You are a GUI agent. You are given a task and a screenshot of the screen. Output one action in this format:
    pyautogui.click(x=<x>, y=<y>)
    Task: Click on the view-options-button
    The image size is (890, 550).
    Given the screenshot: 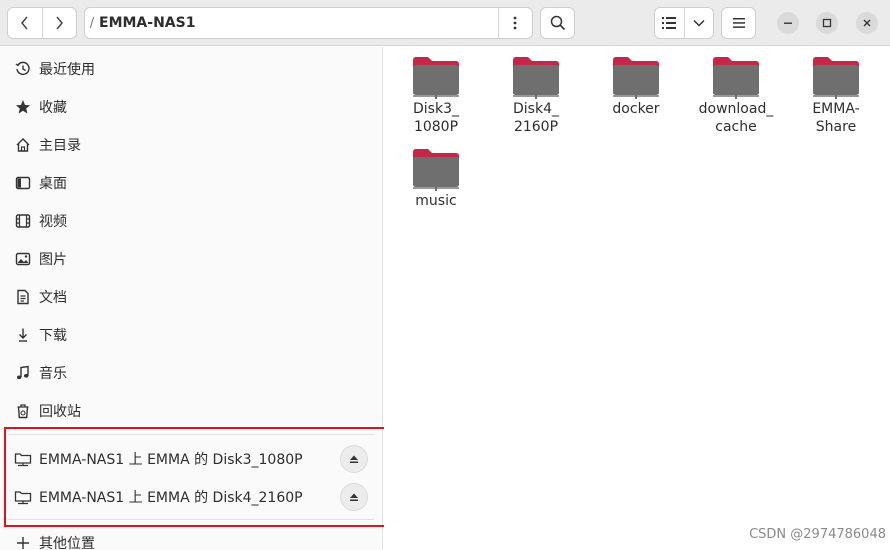 What is the action you would take?
    pyautogui.click(x=698, y=23)
    